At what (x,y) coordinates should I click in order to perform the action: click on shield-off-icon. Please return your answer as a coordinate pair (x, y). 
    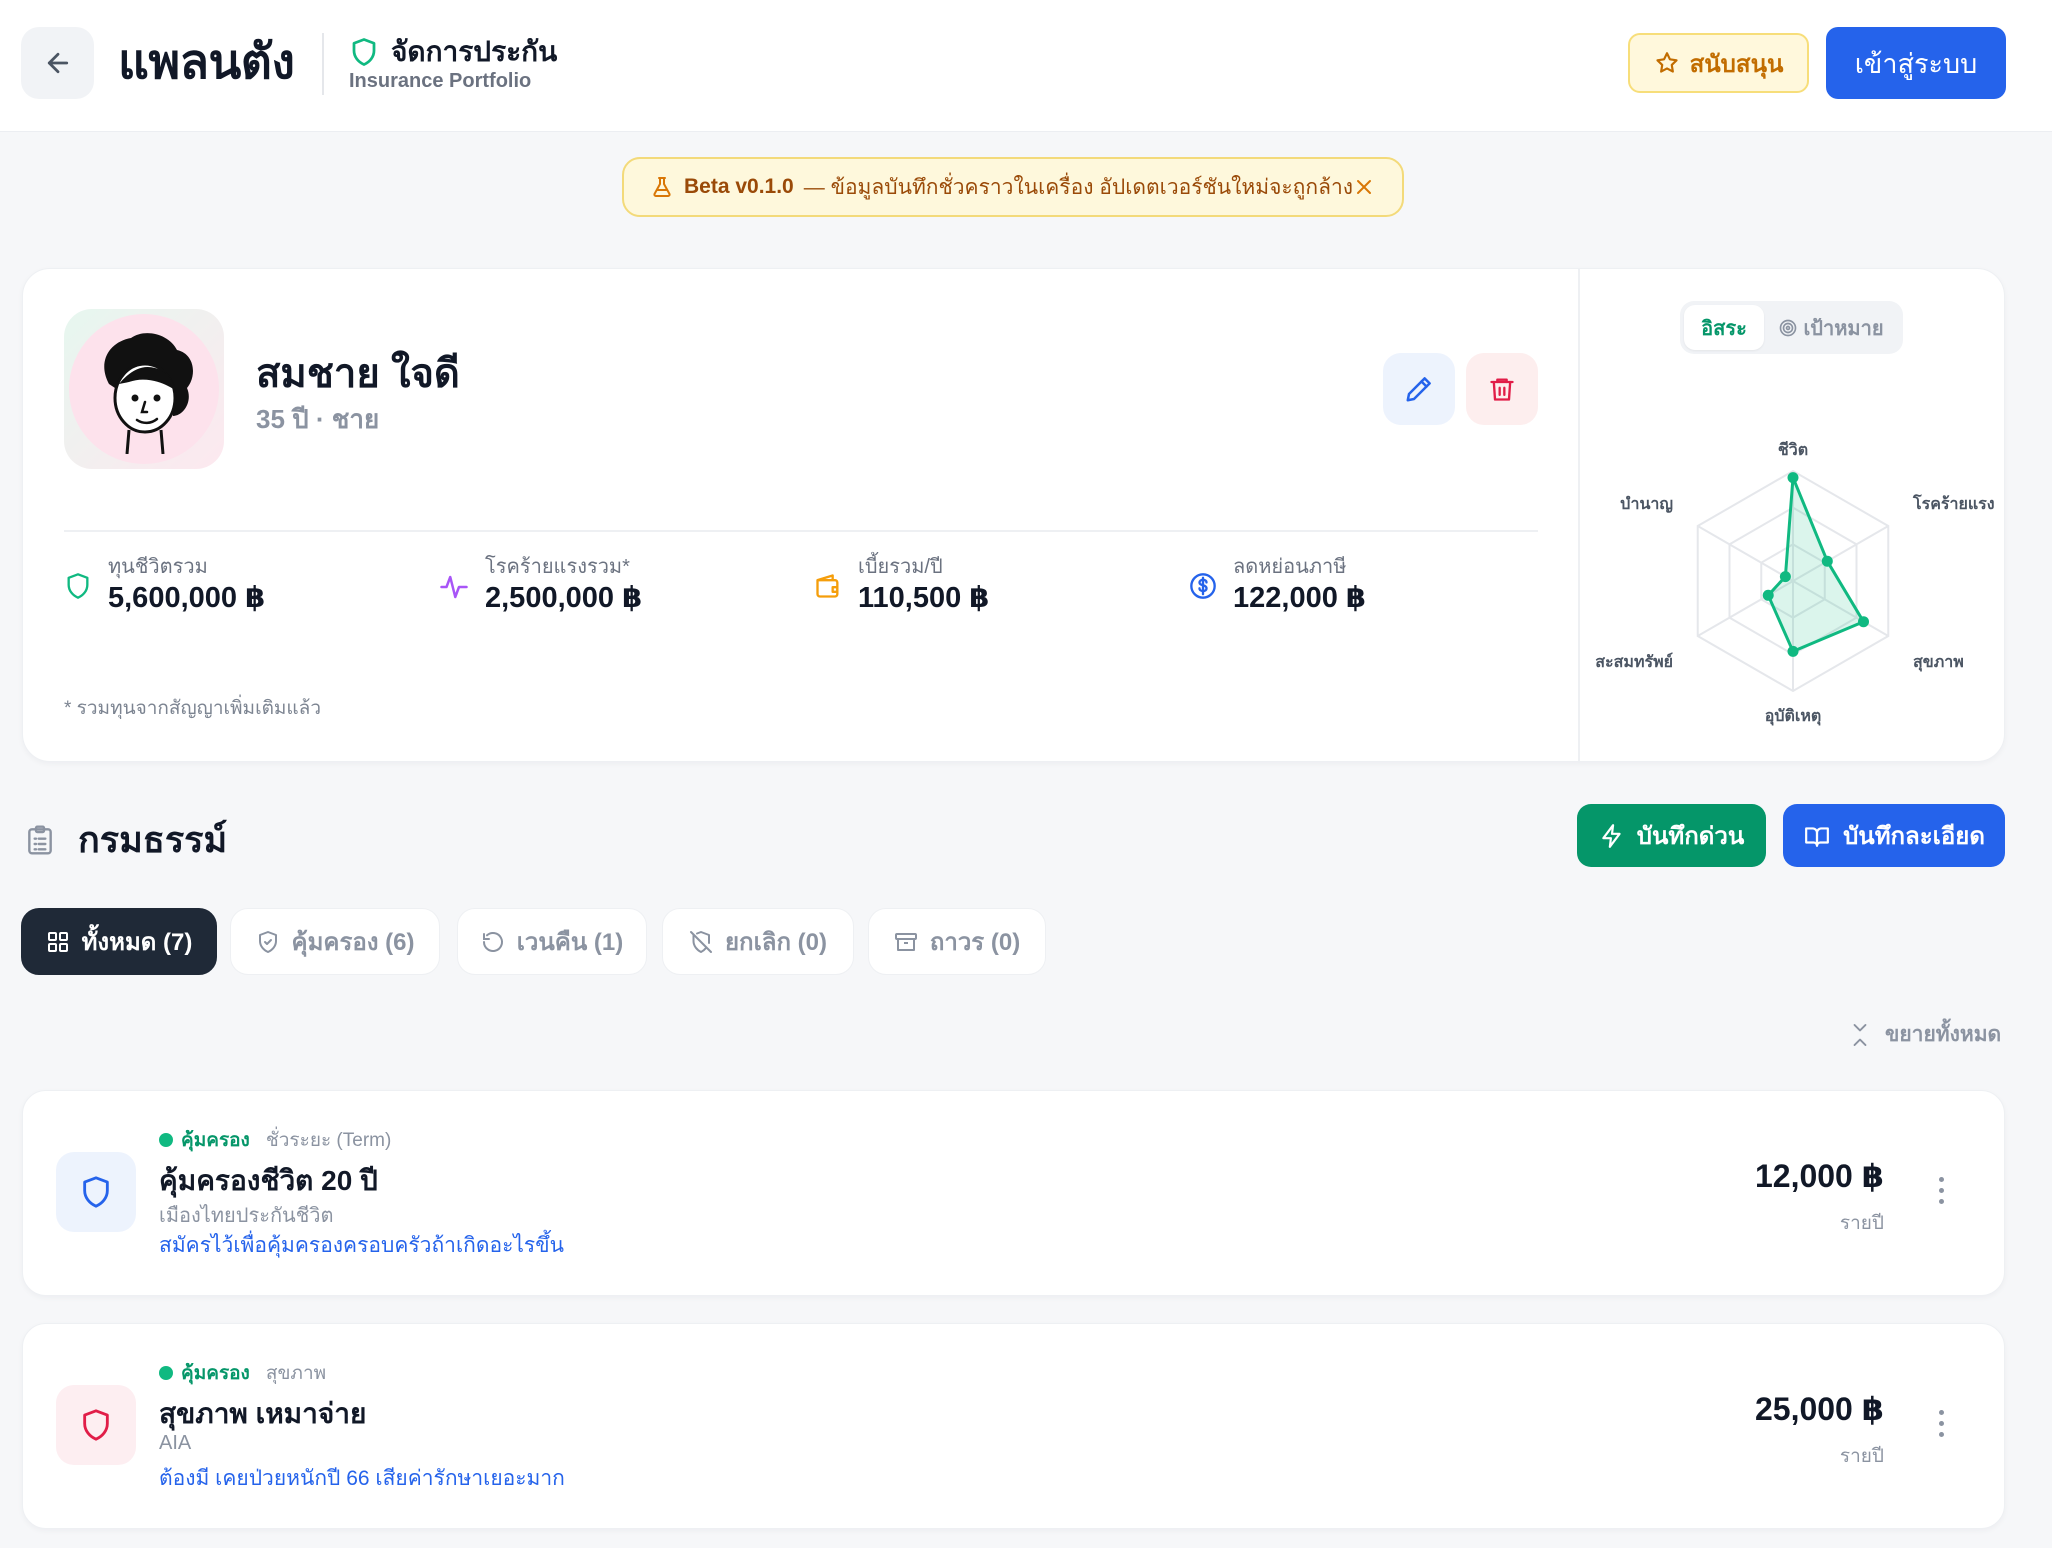
    Looking at the image, I should click on (700, 941).